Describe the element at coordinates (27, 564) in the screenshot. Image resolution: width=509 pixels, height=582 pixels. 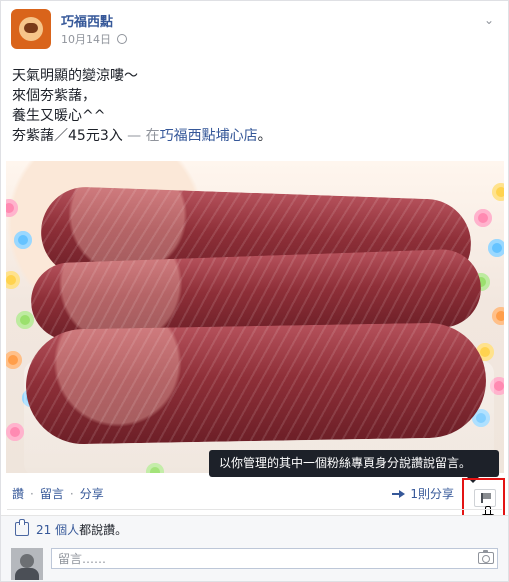
I see `user-avatar` at that location.